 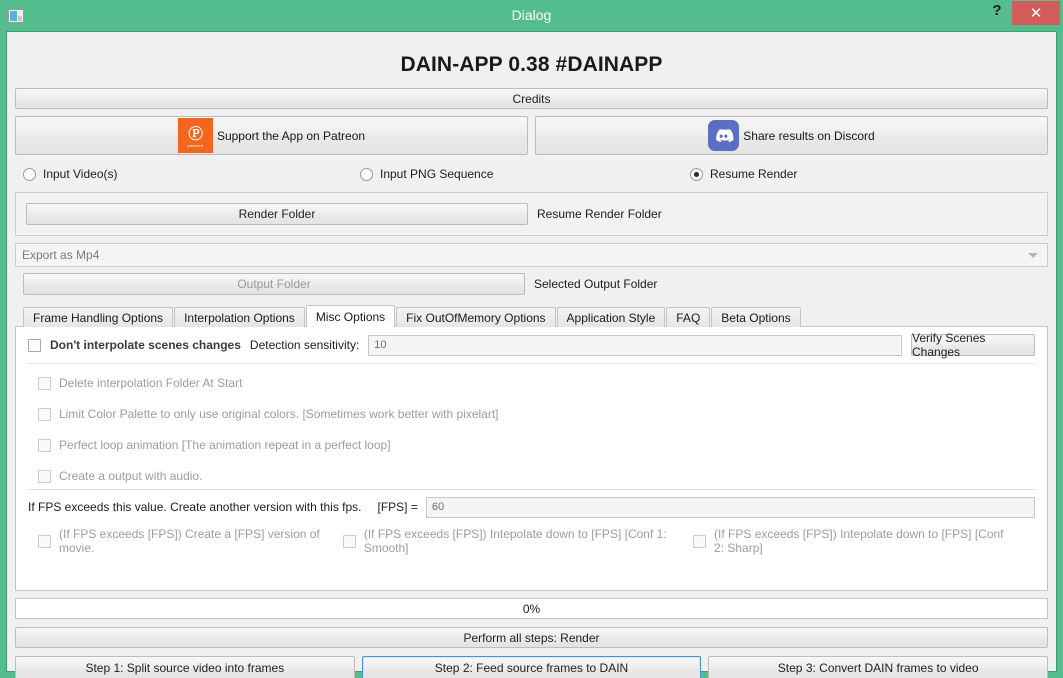 What do you see at coordinates (195, 145) in the screenshot?
I see `patreon-wordmark: patreon` at bounding box center [195, 145].